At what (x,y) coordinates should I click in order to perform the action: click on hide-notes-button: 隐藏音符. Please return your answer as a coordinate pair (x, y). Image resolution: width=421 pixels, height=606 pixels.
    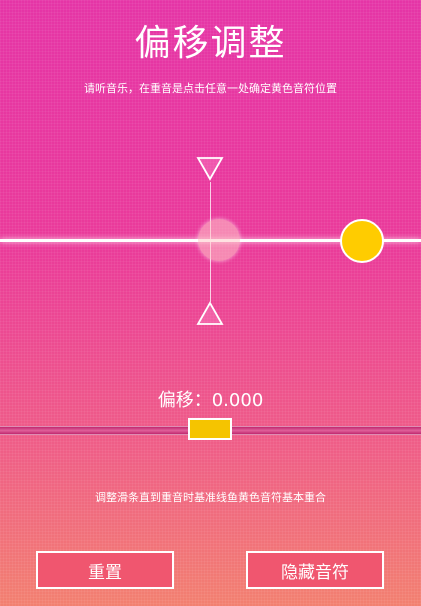
    Looking at the image, I should click on (315, 570).